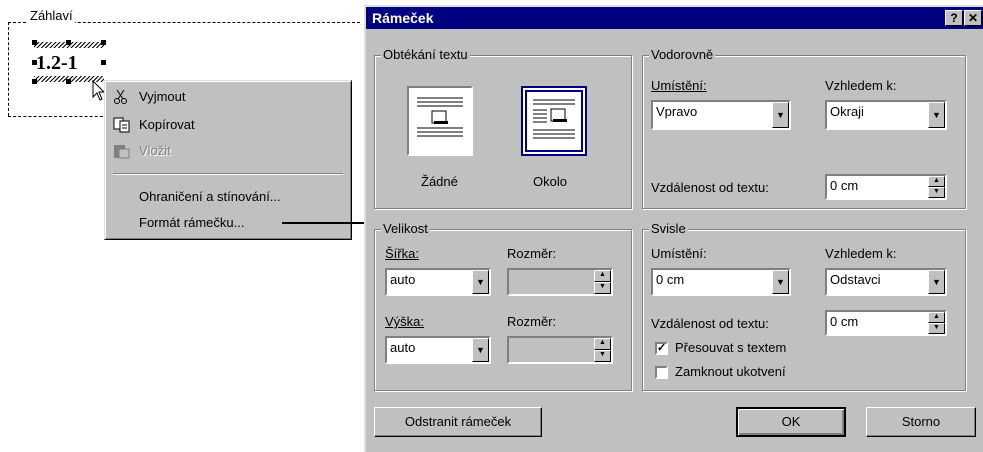 Image resolution: width=983 pixels, height=452 pixels. Describe the element at coordinates (440, 117) in the screenshot. I see `wrap-none-icon` at that location.